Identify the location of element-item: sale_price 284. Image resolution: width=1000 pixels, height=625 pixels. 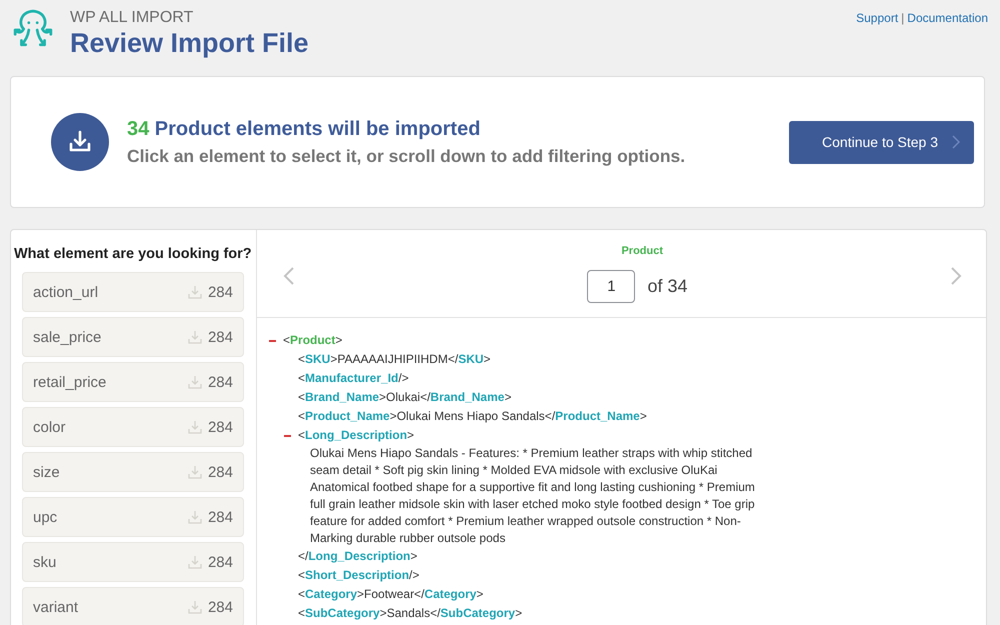
(133, 337).